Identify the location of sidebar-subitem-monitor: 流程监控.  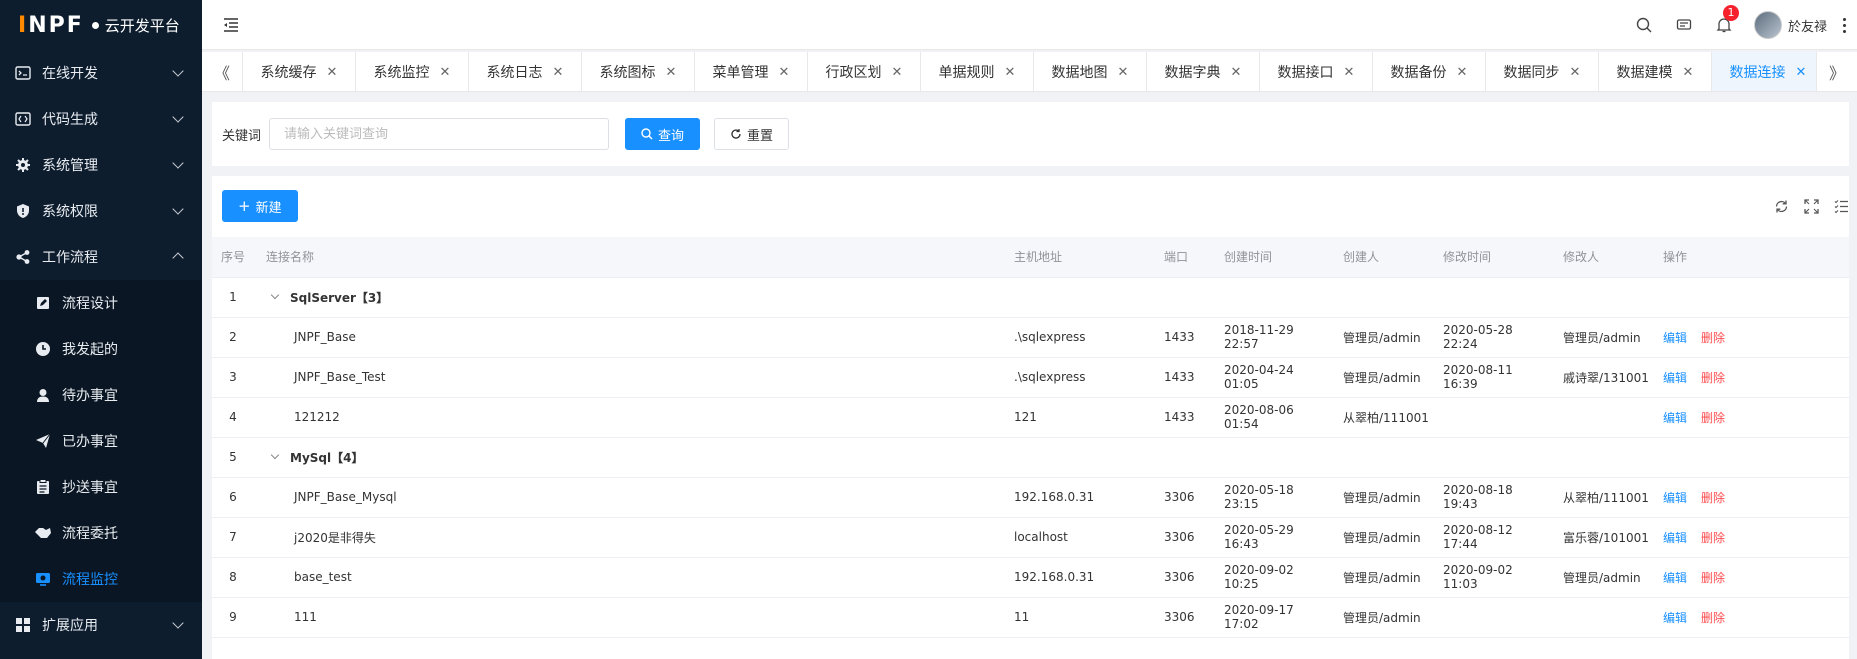
(101, 579).